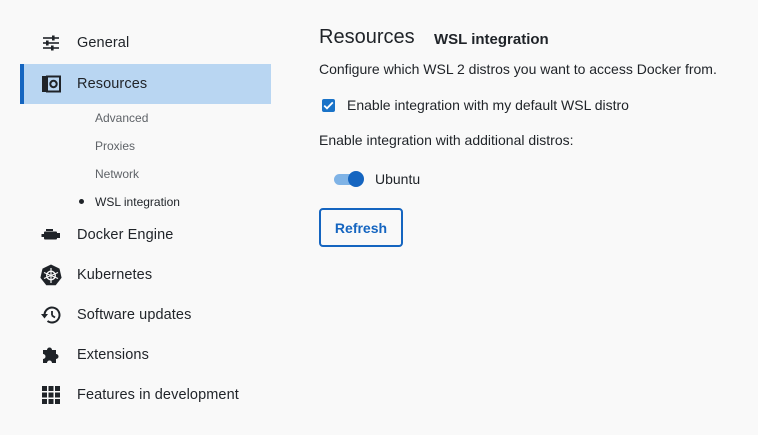 Image resolution: width=758 pixels, height=435 pixels. I want to click on sidebar-item-resources: Resources, so click(145, 84).